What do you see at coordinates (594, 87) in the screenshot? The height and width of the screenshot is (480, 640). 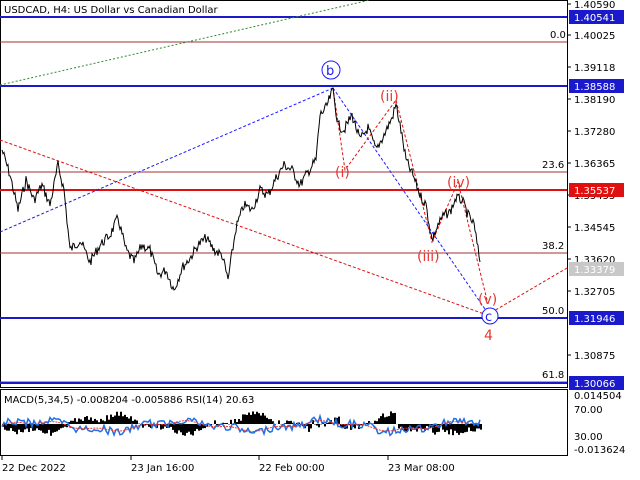 I see `level-tag-1-38588: 1.38588` at bounding box center [594, 87].